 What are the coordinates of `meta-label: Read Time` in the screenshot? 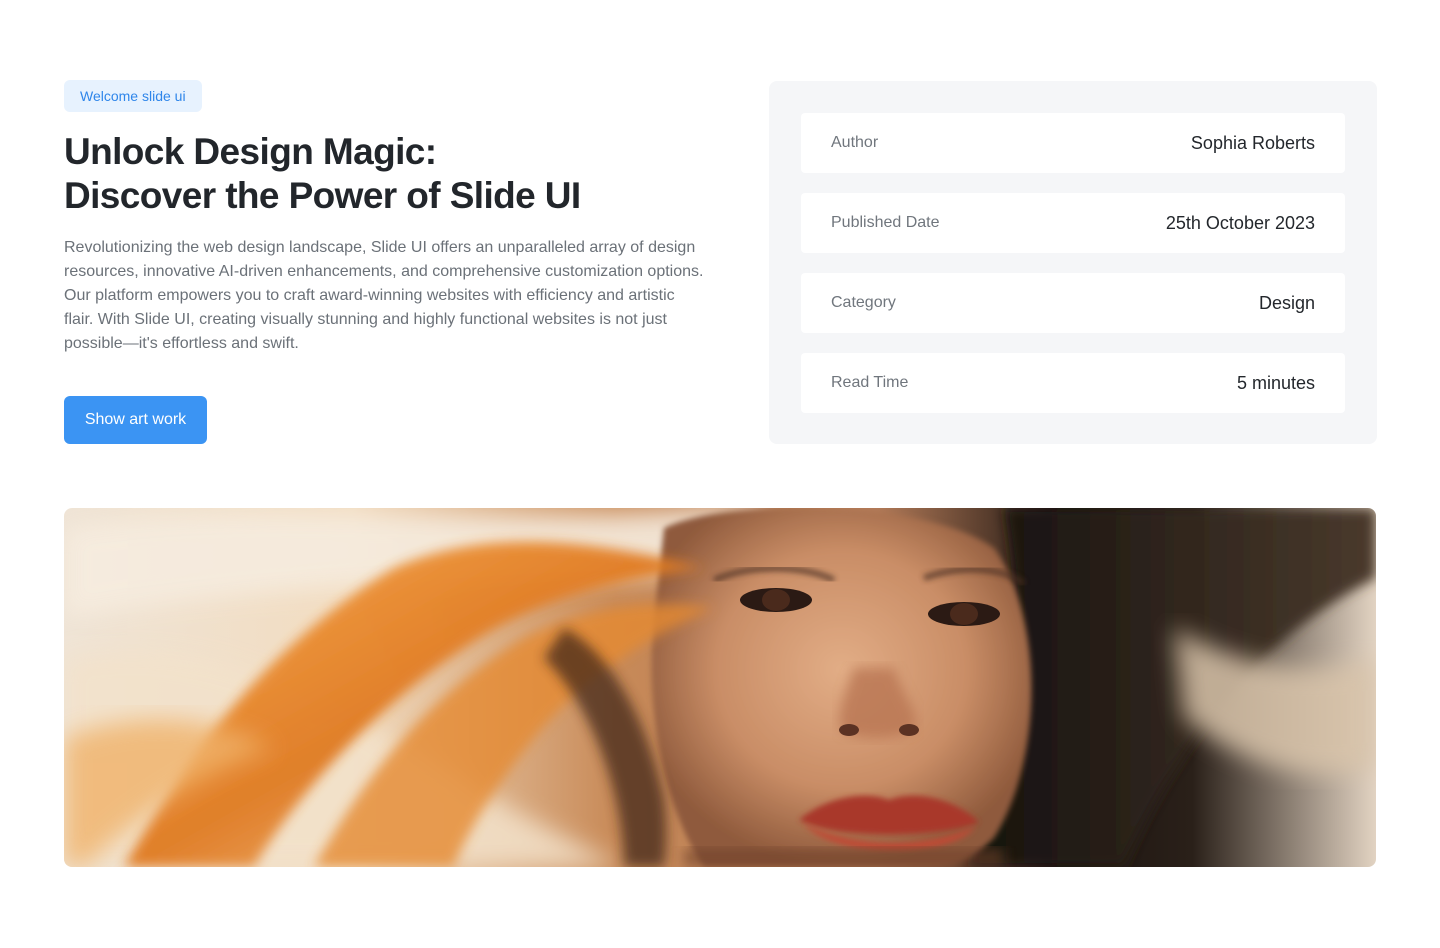 It's located at (870, 382).